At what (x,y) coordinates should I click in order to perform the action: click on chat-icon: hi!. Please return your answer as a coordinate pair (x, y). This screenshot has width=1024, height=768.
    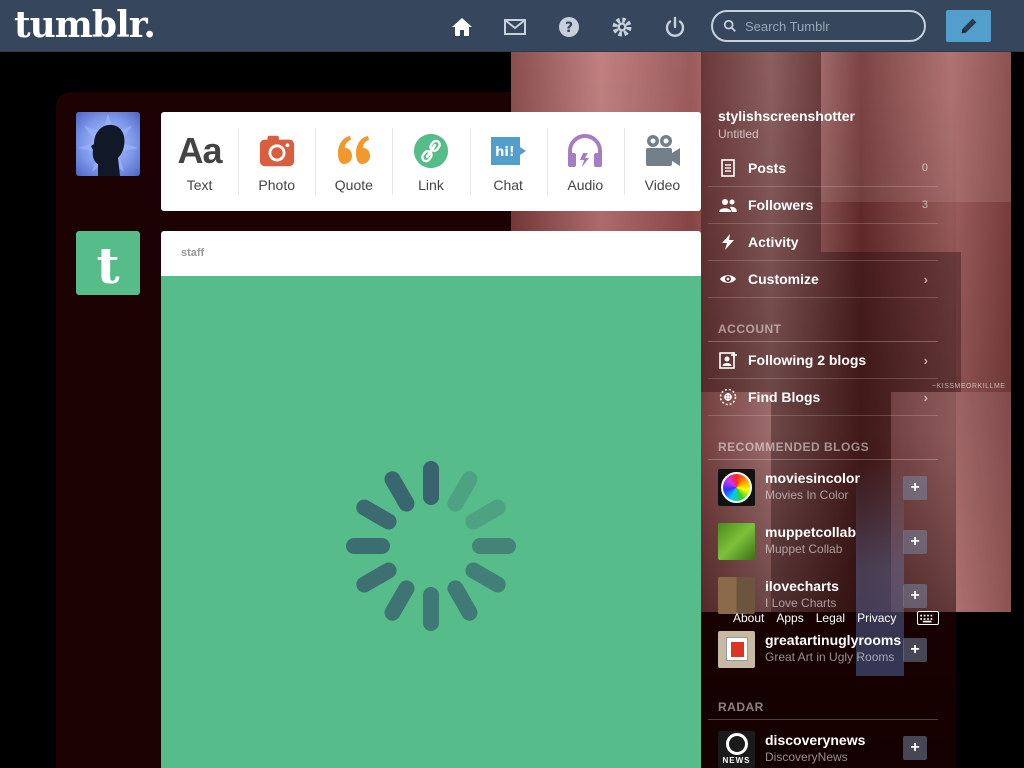
    Looking at the image, I should click on (508, 151).